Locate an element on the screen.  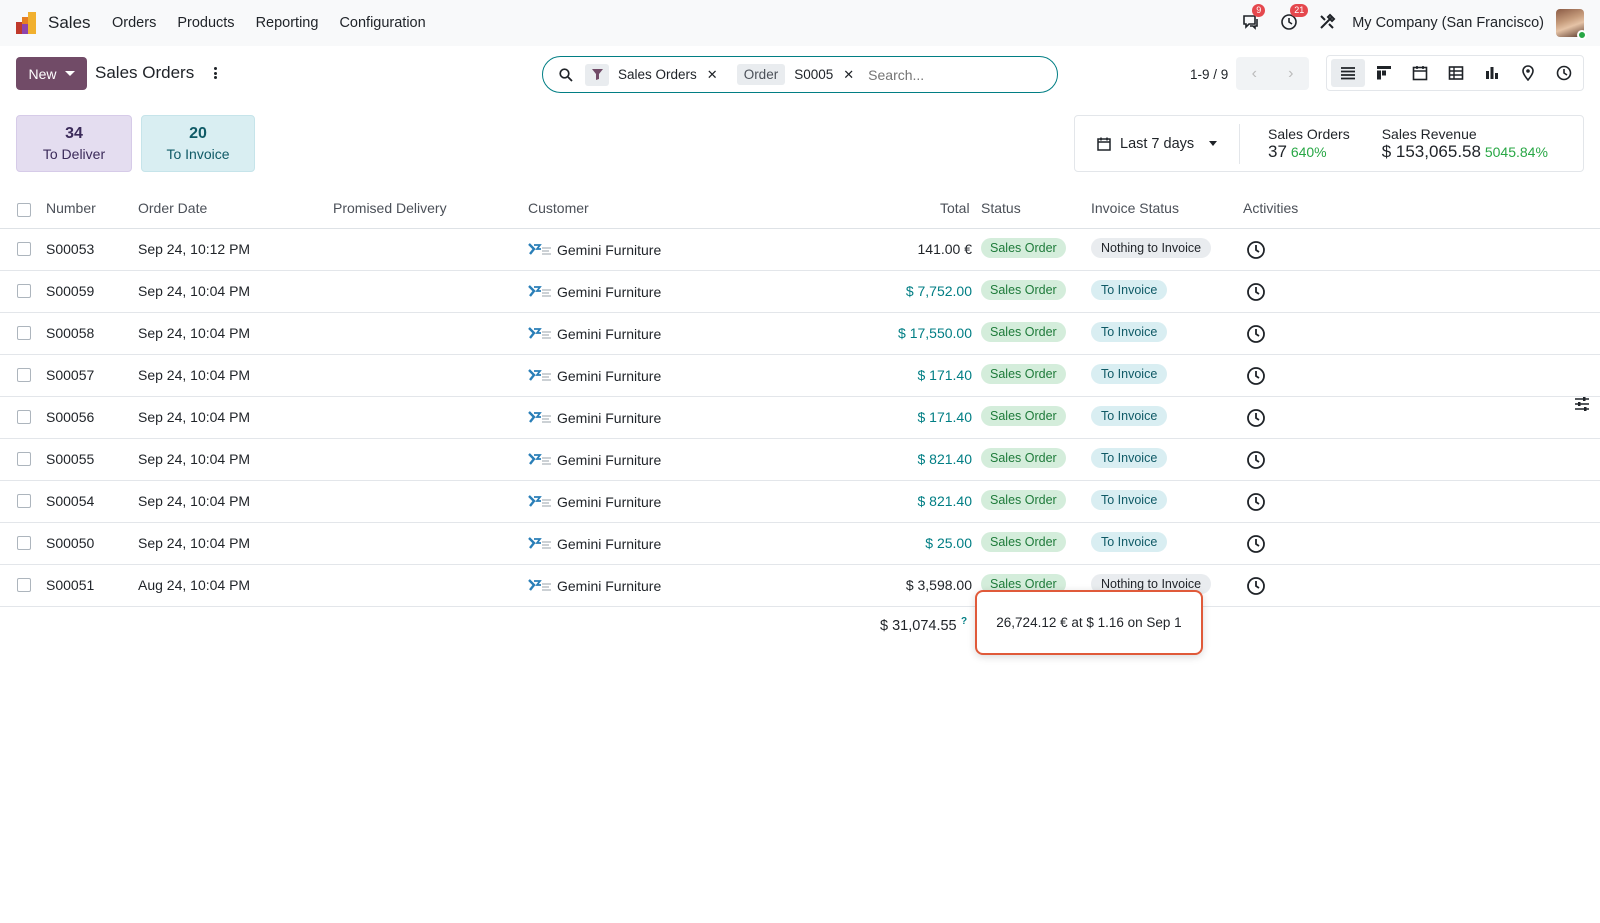
column-status: Status is located at coordinates (1001, 208).